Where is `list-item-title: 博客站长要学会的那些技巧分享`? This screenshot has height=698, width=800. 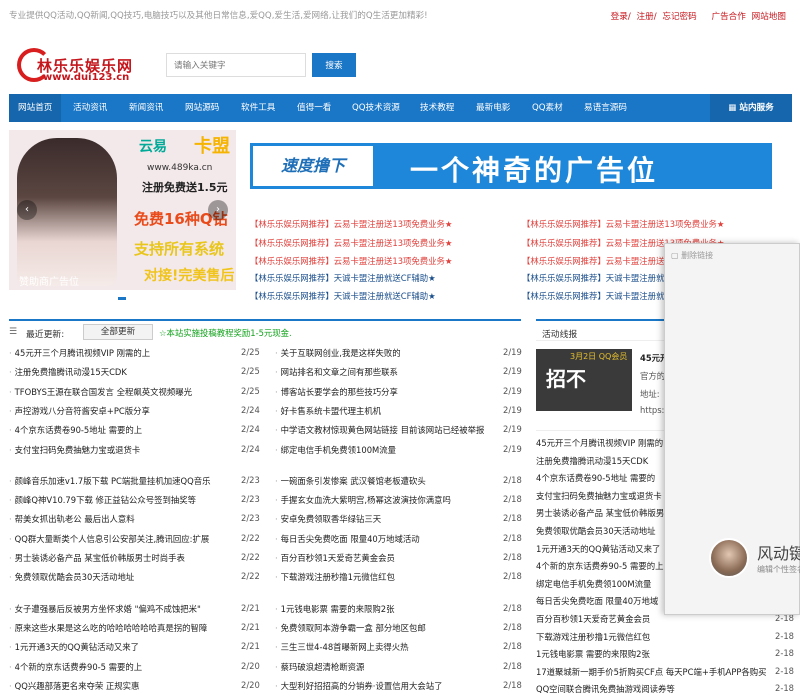 list-item-title: 博客站长要学会的那些技巧分享 is located at coordinates (339, 392).